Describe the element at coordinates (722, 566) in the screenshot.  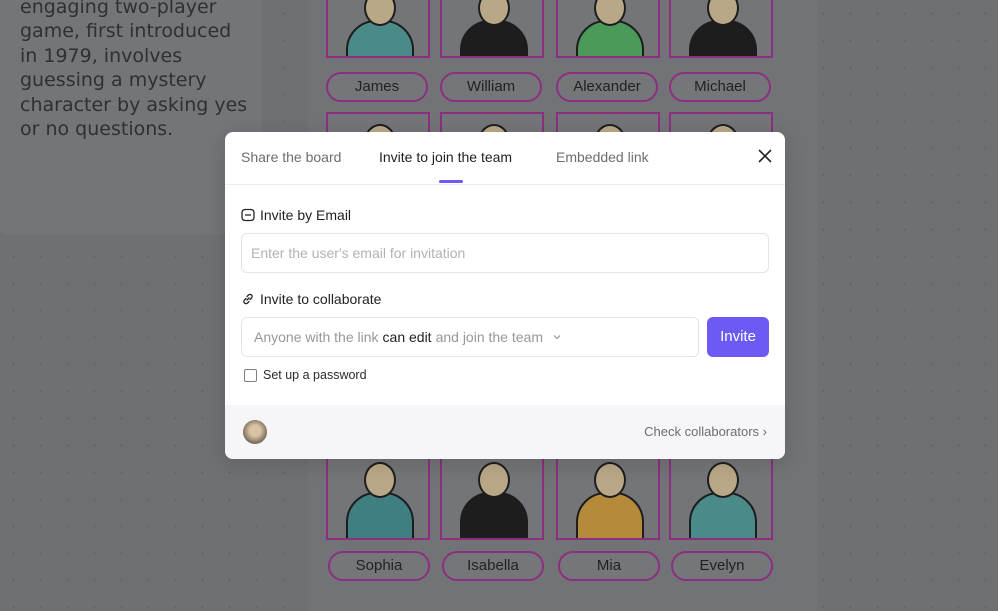
I see `character-name: Evelyn` at that location.